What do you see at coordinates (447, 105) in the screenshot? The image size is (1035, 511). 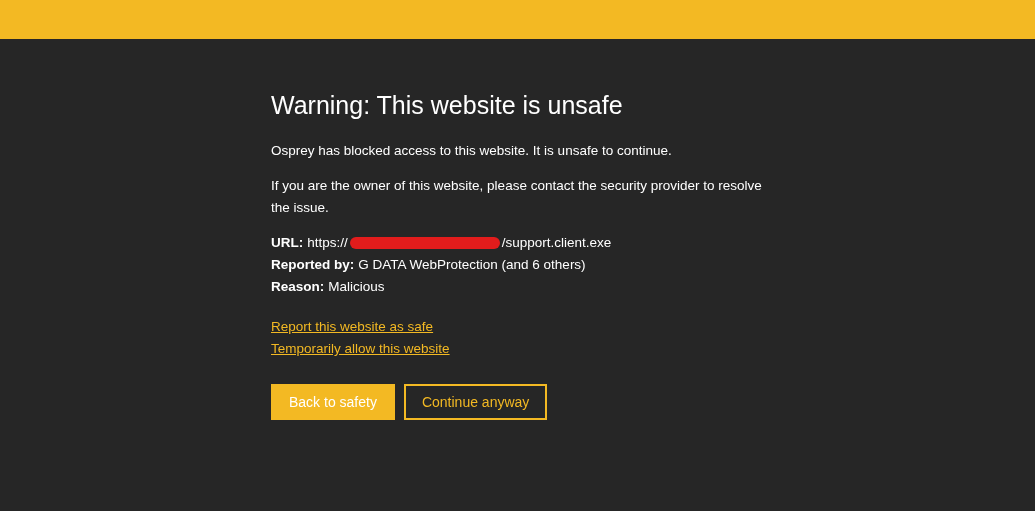 I see `warning-title: Warning: This website is unsafe` at bounding box center [447, 105].